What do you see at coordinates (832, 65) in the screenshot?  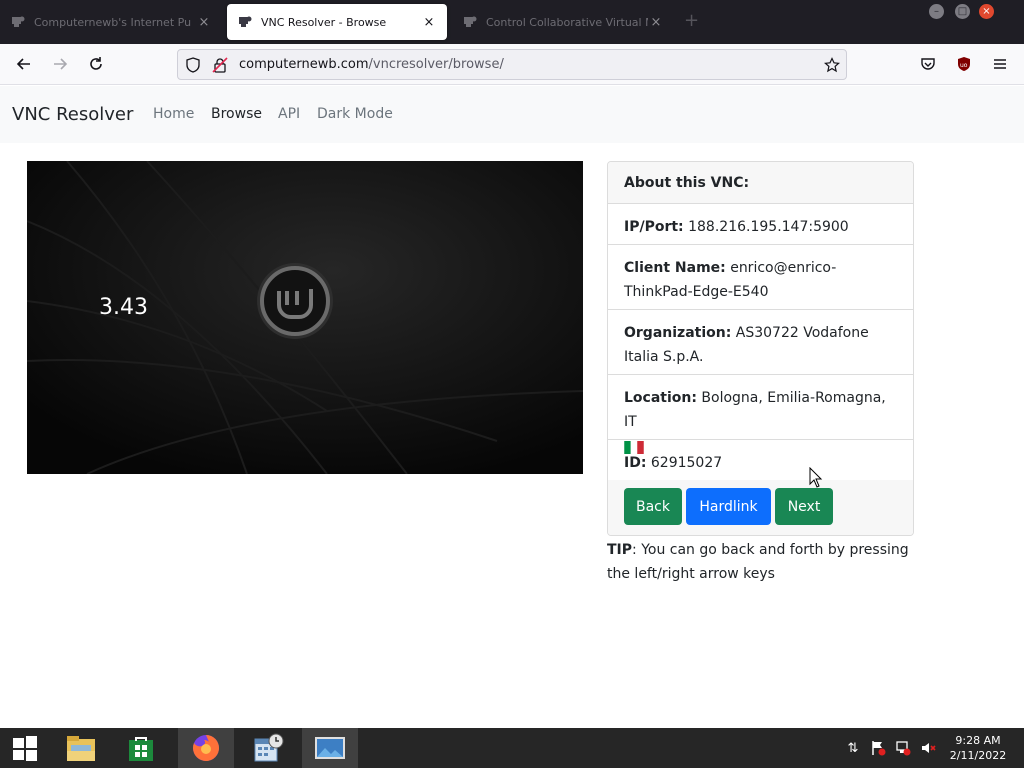 I see `star-icon` at bounding box center [832, 65].